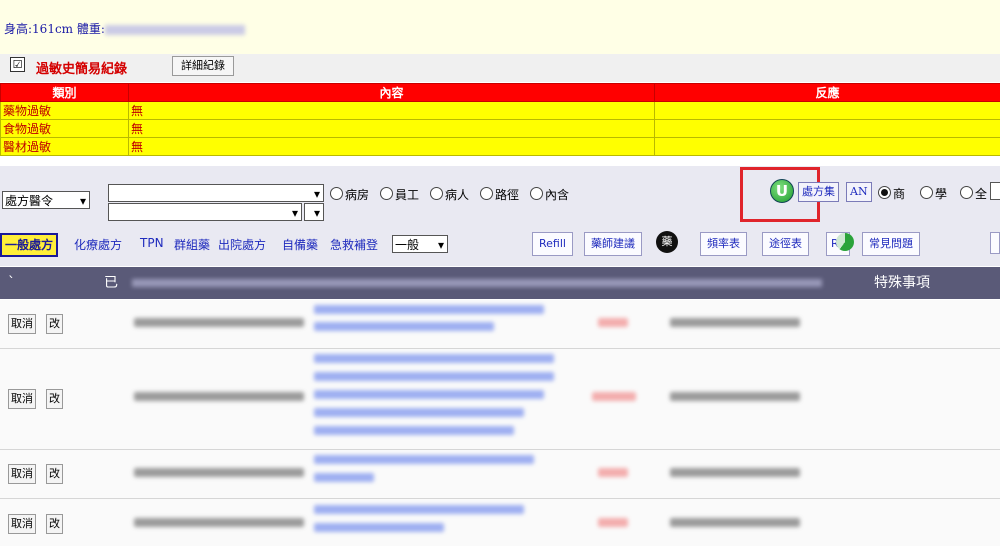 This screenshot has height=546, width=1000. What do you see at coordinates (82, 69) in the screenshot?
I see `allergy-title: 過敏史簡易紀錄` at bounding box center [82, 69].